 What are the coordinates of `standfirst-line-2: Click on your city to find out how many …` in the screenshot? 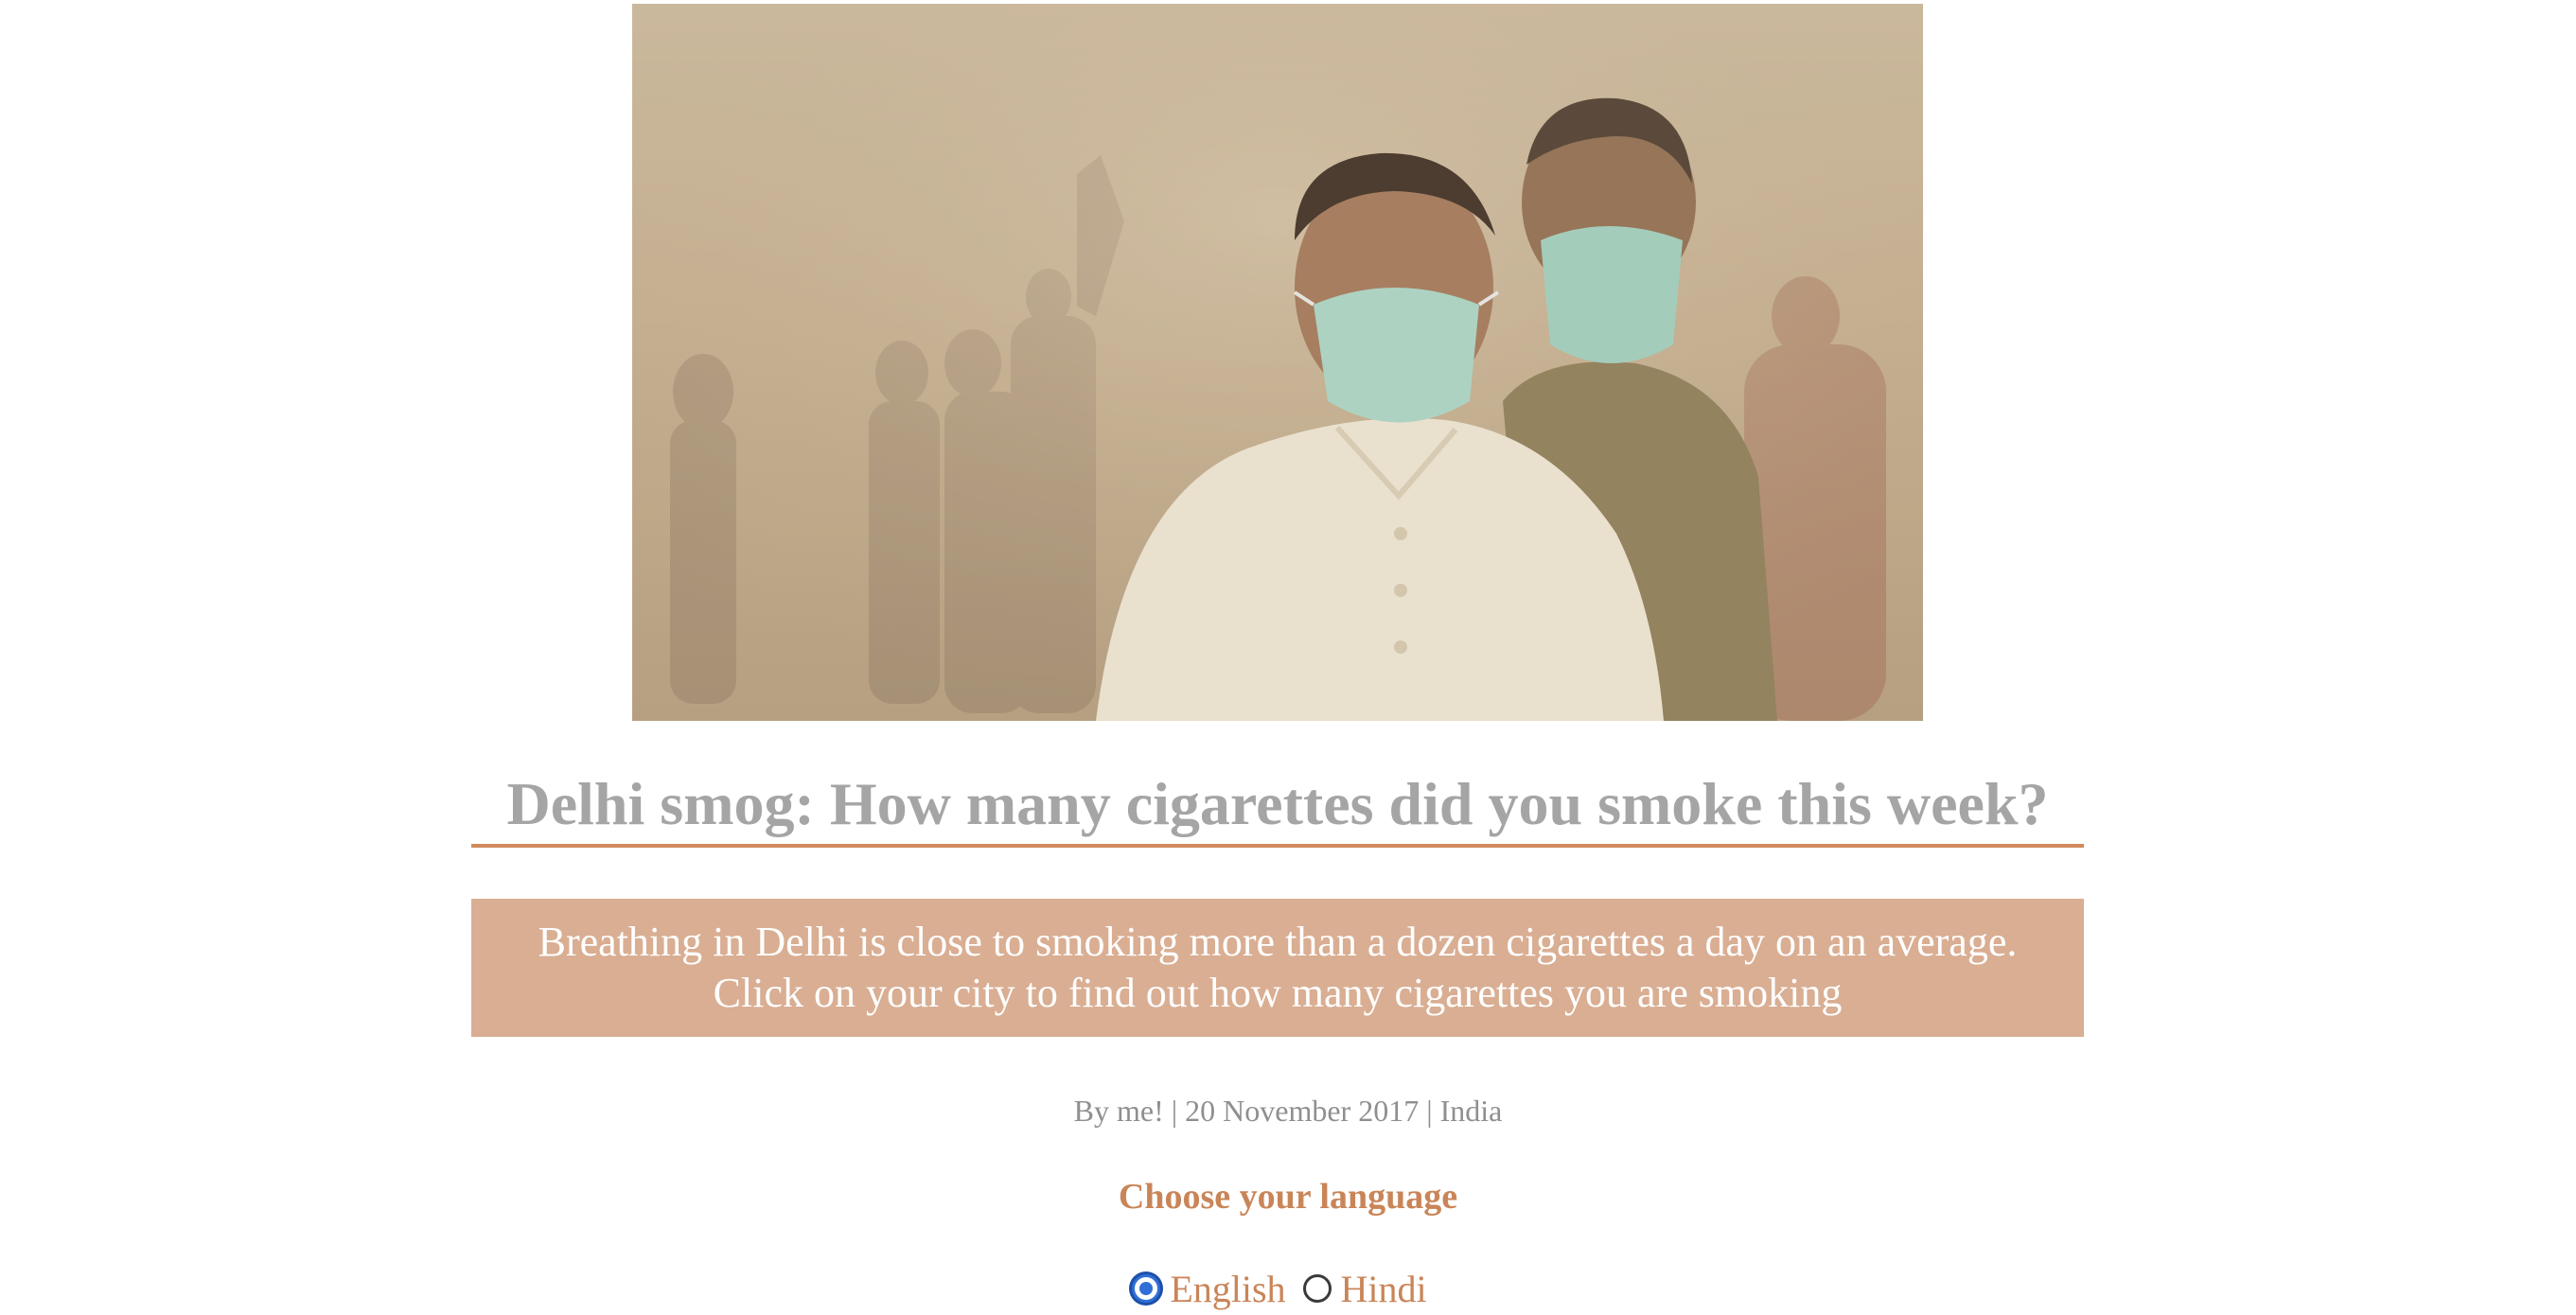 It's located at (1278, 993).